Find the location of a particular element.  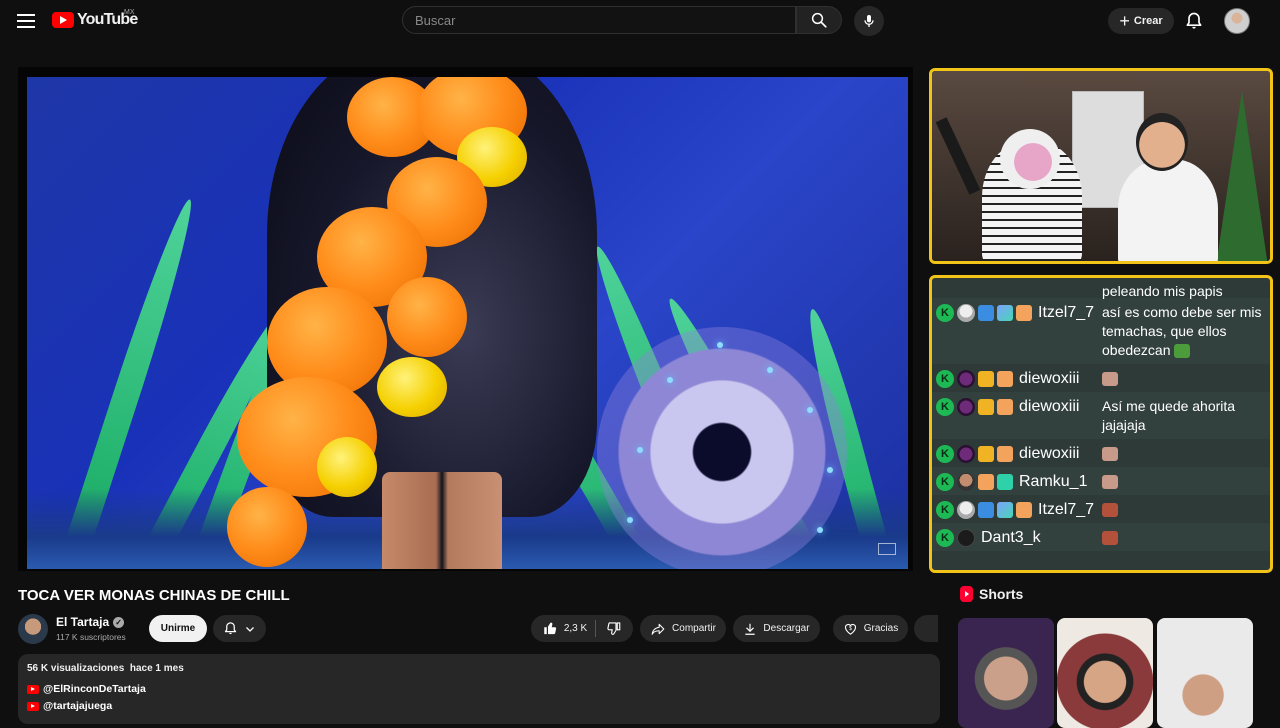

chat-username: Itzel7_7 is located at coordinates (1066, 509).